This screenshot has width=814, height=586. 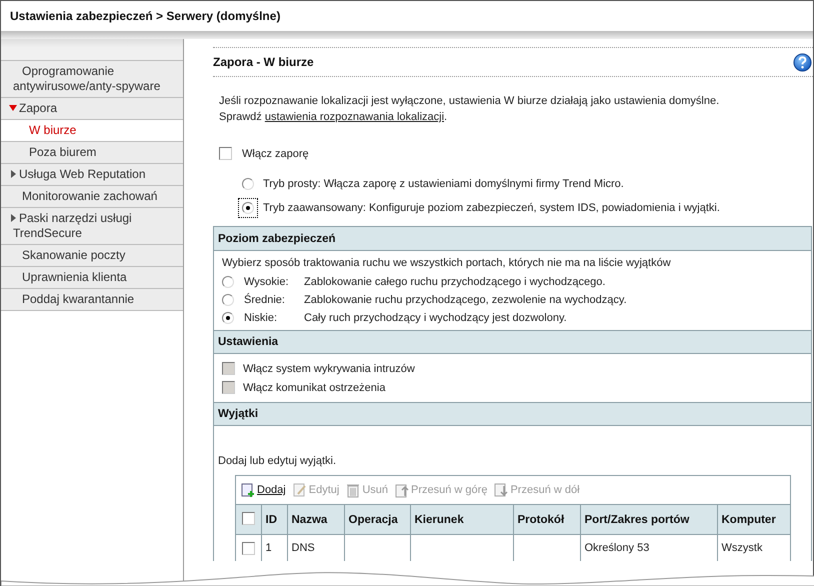 What do you see at coordinates (466, 300) in the screenshot?
I see `option-description: Zablokowanie ruchu przychodzącego, zezwolenie na wychodzący.` at bounding box center [466, 300].